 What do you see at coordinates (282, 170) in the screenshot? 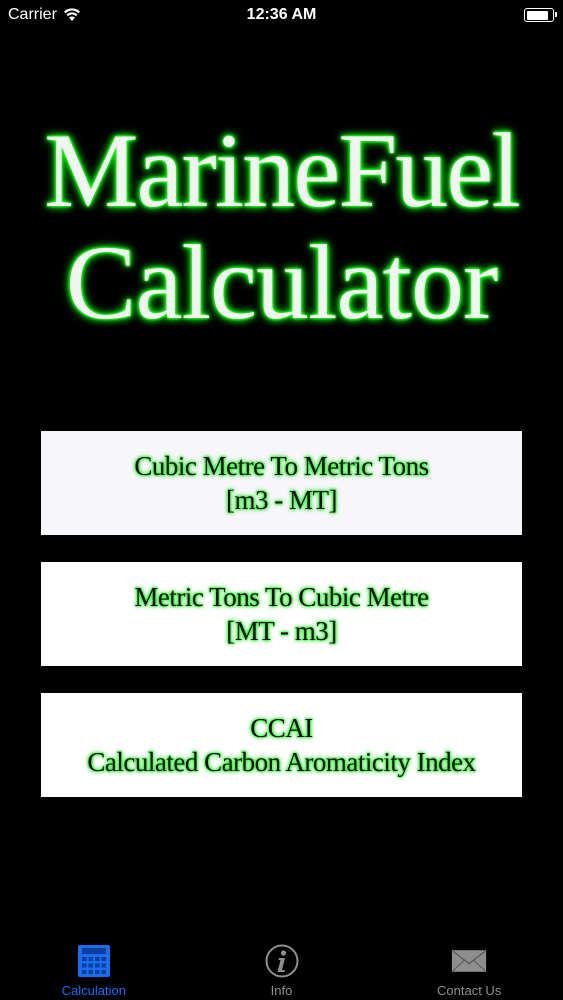
I see `app-title-line-1: MarineFuel` at bounding box center [282, 170].